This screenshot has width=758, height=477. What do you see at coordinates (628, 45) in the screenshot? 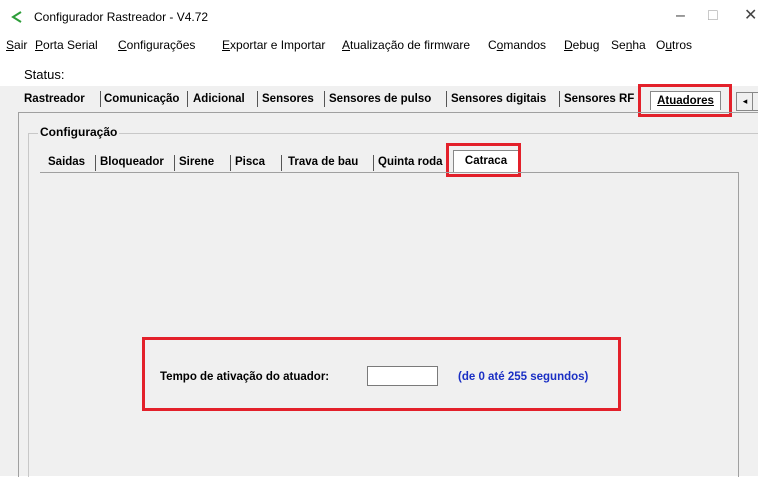
I see `menu-senha: Senha` at bounding box center [628, 45].